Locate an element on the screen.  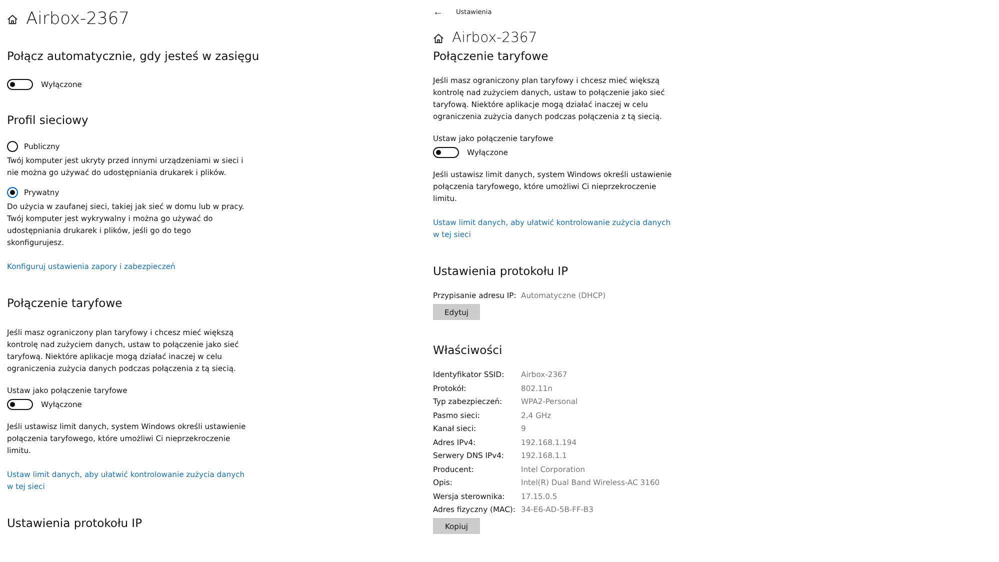
section-heading: Profil sieciowy is located at coordinates (47, 120).